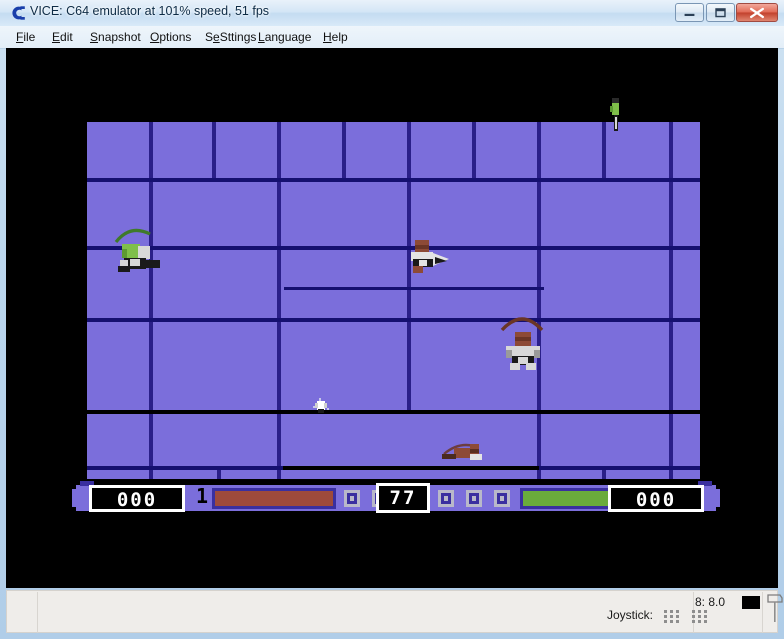  I want to click on maximize-button, so click(720, 12).